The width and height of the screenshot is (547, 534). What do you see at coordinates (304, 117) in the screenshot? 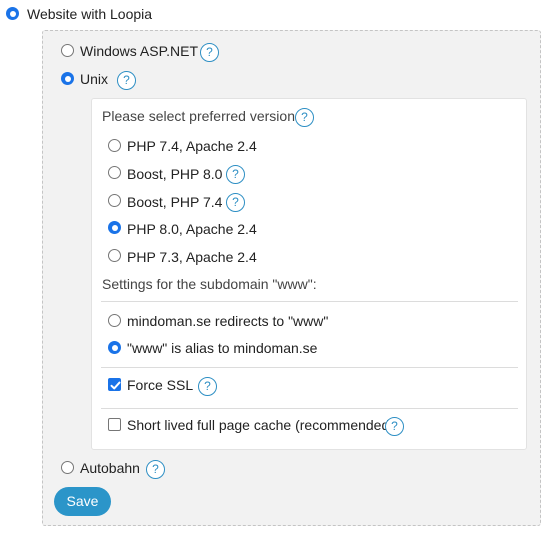
I see `version-help-icon: ?` at bounding box center [304, 117].